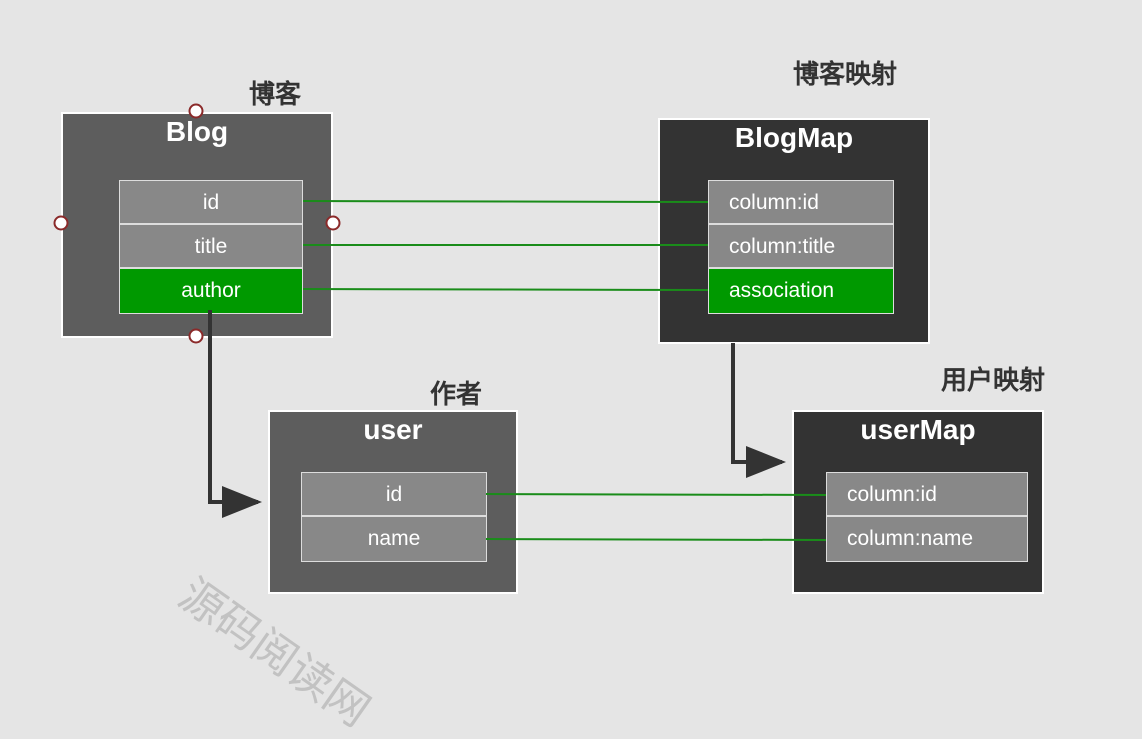 The width and height of the screenshot is (1142, 739). What do you see at coordinates (505, 201) in the screenshot?
I see `link-id-to-column-id` at bounding box center [505, 201].